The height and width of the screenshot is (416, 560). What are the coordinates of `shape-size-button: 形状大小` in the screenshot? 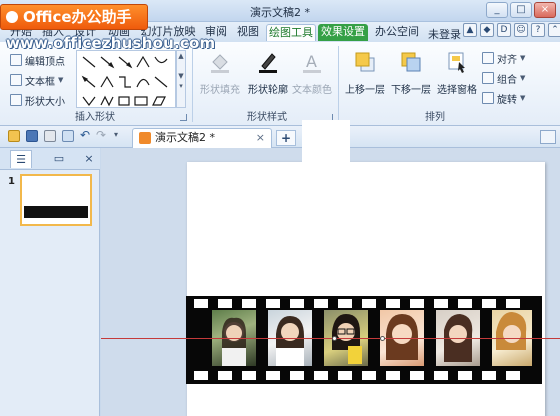 It's located at (37, 100).